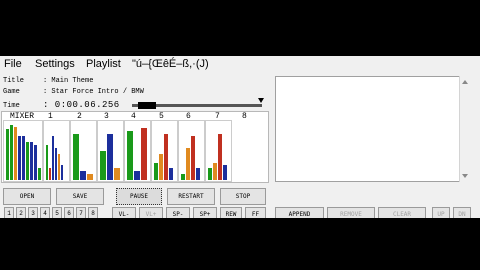 The image size is (480, 270). I want to click on title-value: : Main Theme, so click(68, 81).